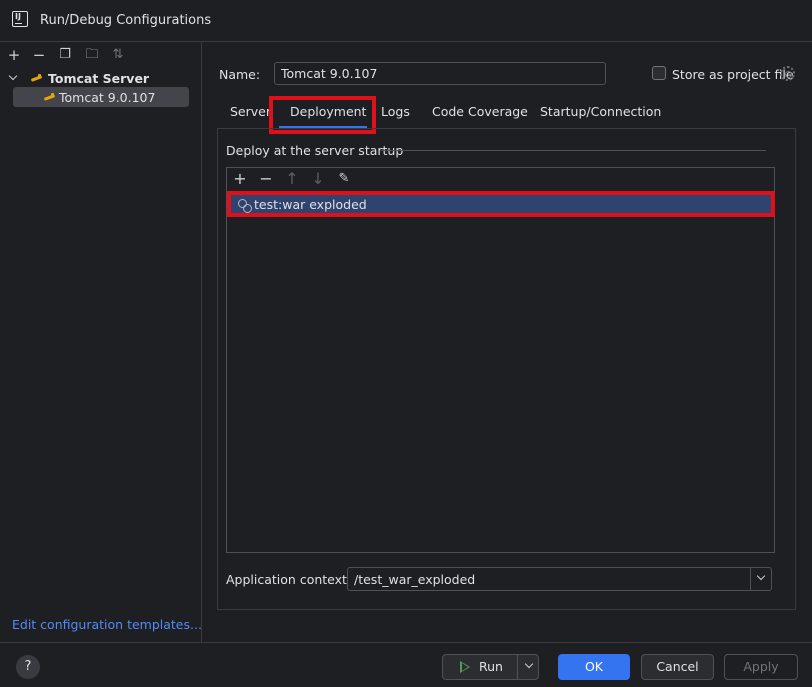 The width and height of the screenshot is (812, 687). What do you see at coordinates (289, 579) in the screenshot?
I see `application-context-label: Application context:` at bounding box center [289, 579].